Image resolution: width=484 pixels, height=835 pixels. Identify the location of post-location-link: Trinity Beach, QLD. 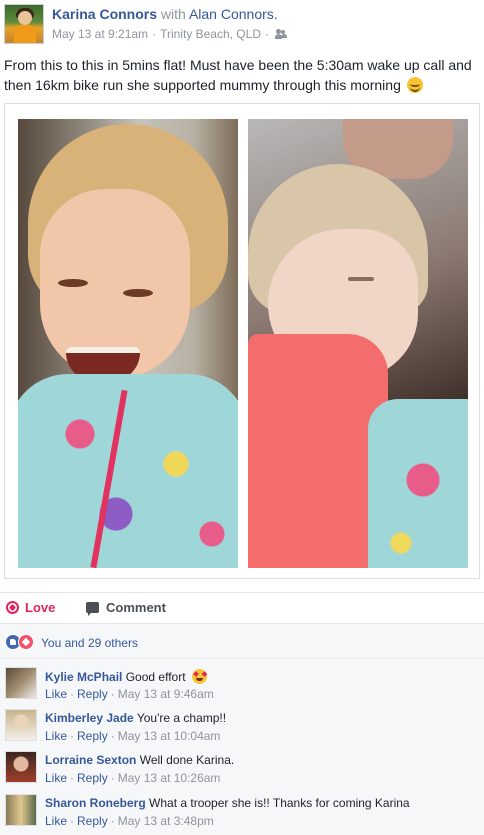
(210, 34).